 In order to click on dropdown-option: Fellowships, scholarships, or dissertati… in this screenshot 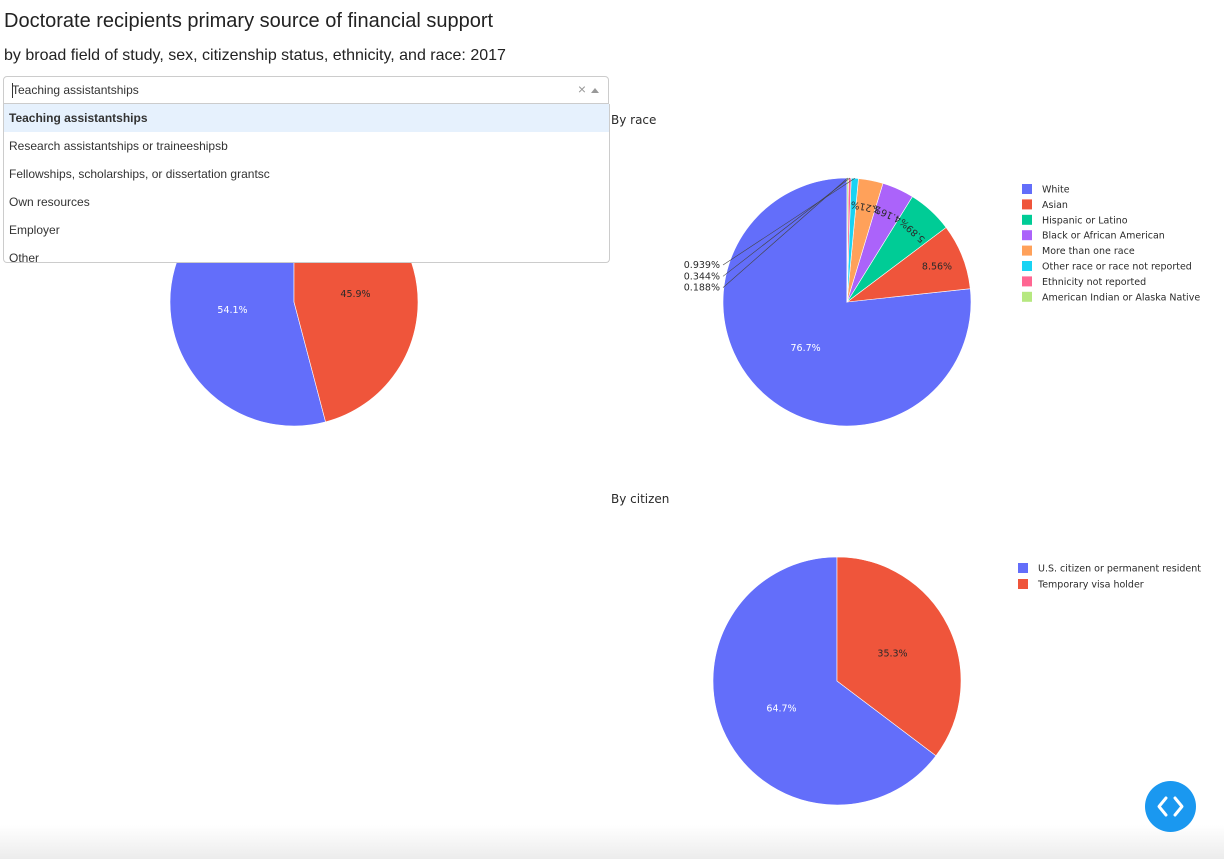, I will do `click(306, 174)`.